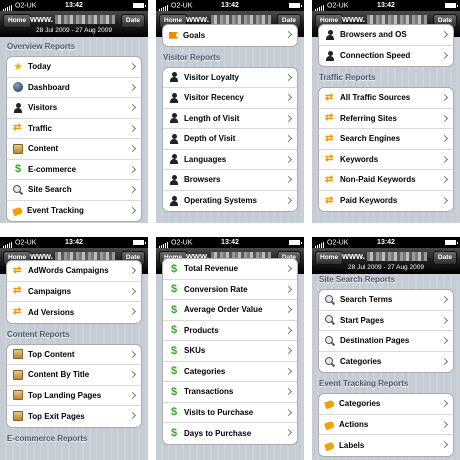  I want to click on report-item-labels: Labels, so click(386, 445).